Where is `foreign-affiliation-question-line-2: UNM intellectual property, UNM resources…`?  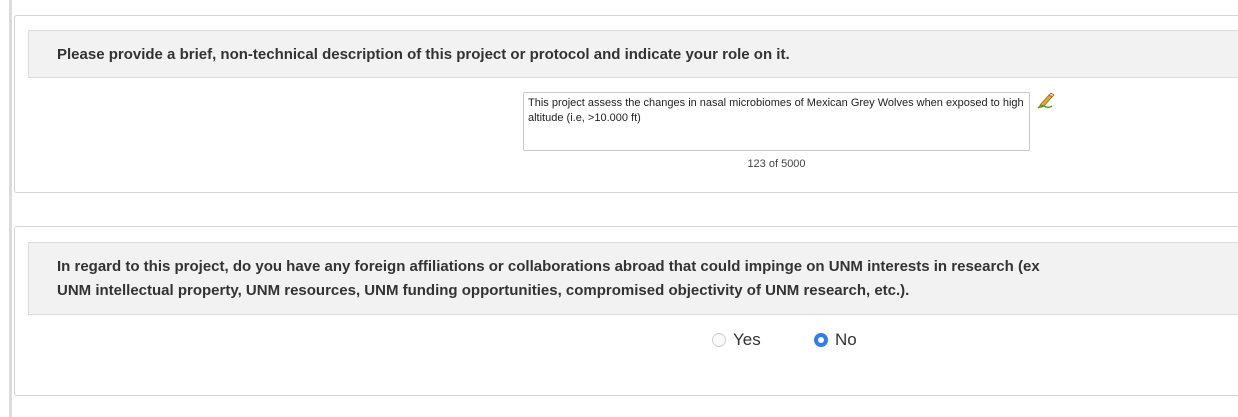 foreign-affiliation-question-line-2: UNM intellectual property, UNM resources… is located at coordinates (483, 290).